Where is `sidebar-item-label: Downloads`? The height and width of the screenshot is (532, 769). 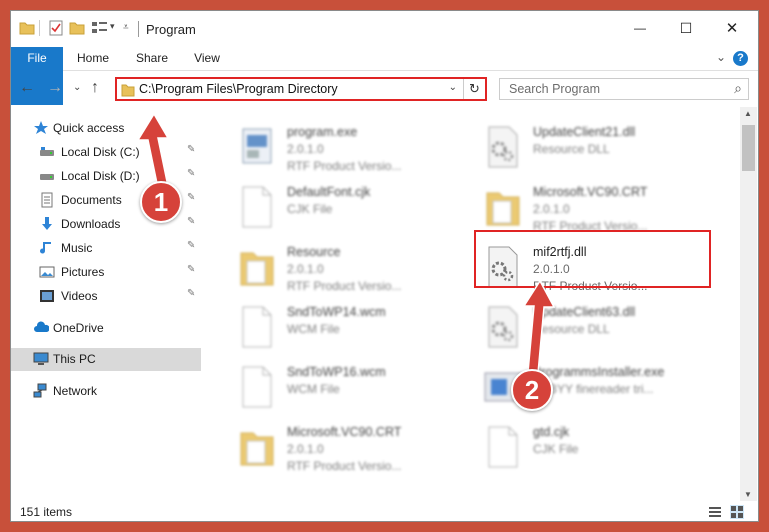 sidebar-item-label: Downloads is located at coordinates (91, 224).